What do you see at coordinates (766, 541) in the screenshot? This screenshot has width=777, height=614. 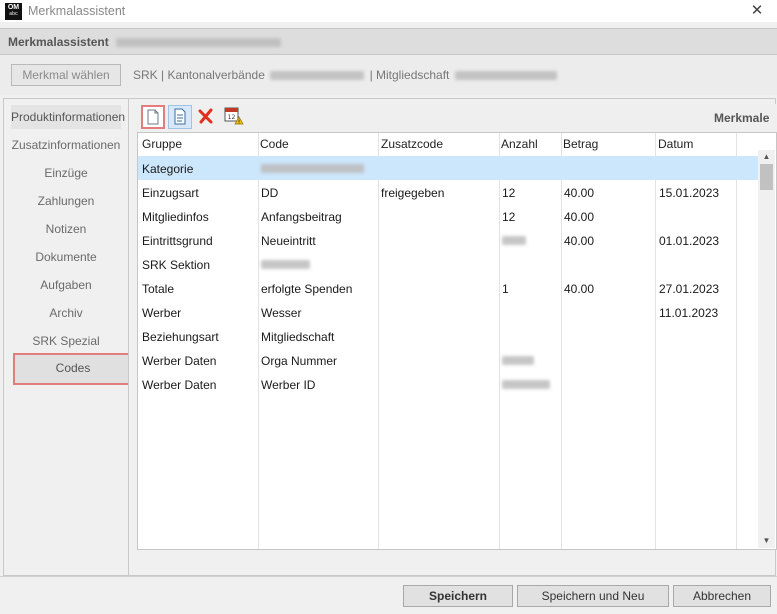 I see `scroll-down-arrow-icon: ▼` at bounding box center [766, 541].